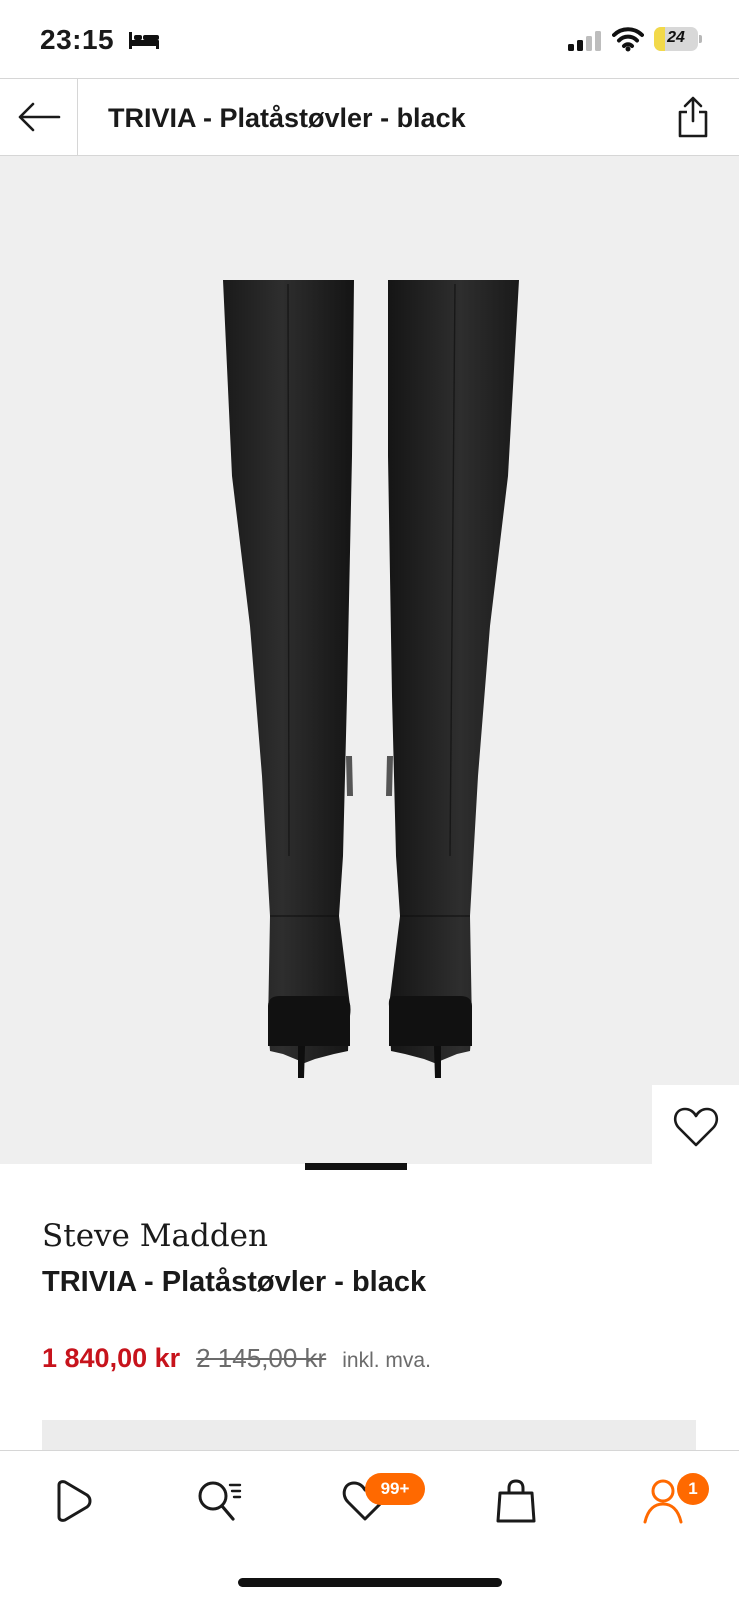 The image size is (739, 1600). Describe the element at coordinates (287, 118) in the screenshot. I see `header-title: TRIVIA - Platåstøvler - black` at that location.